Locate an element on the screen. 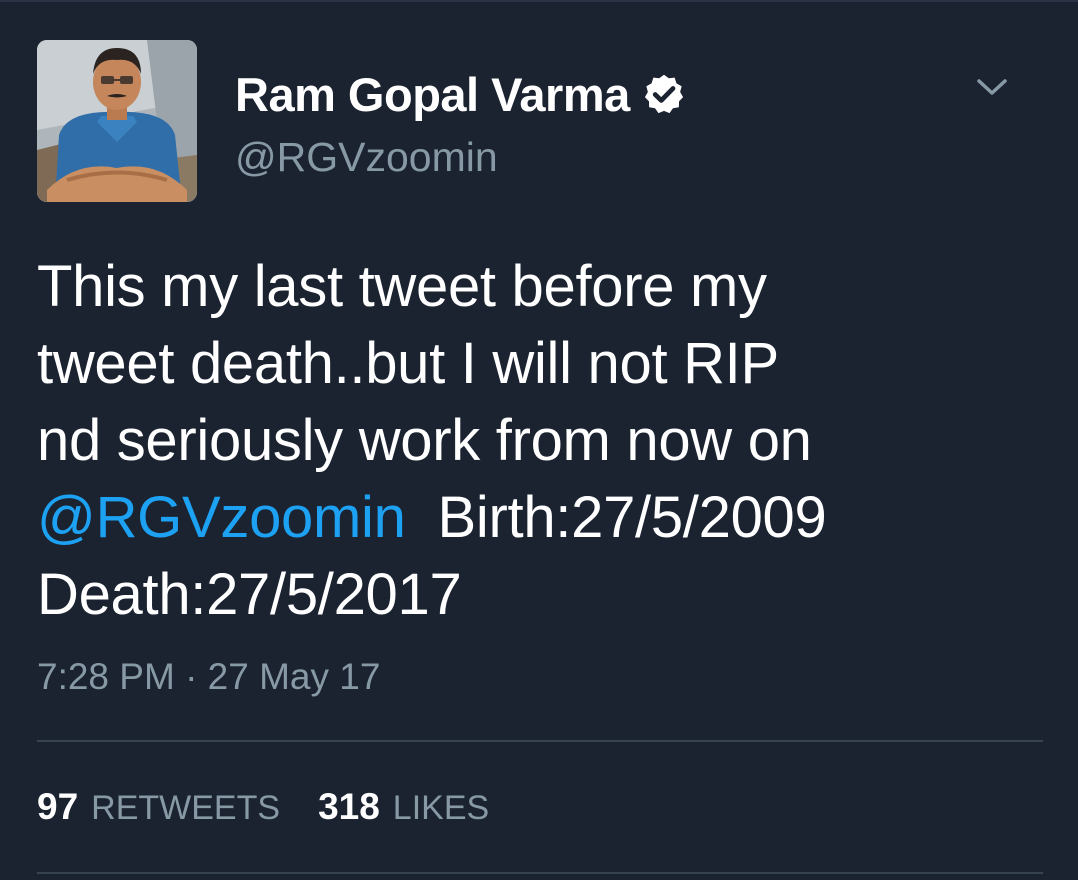 The height and width of the screenshot is (880, 1078). verified-badge-icon is located at coordinates (663, 94).